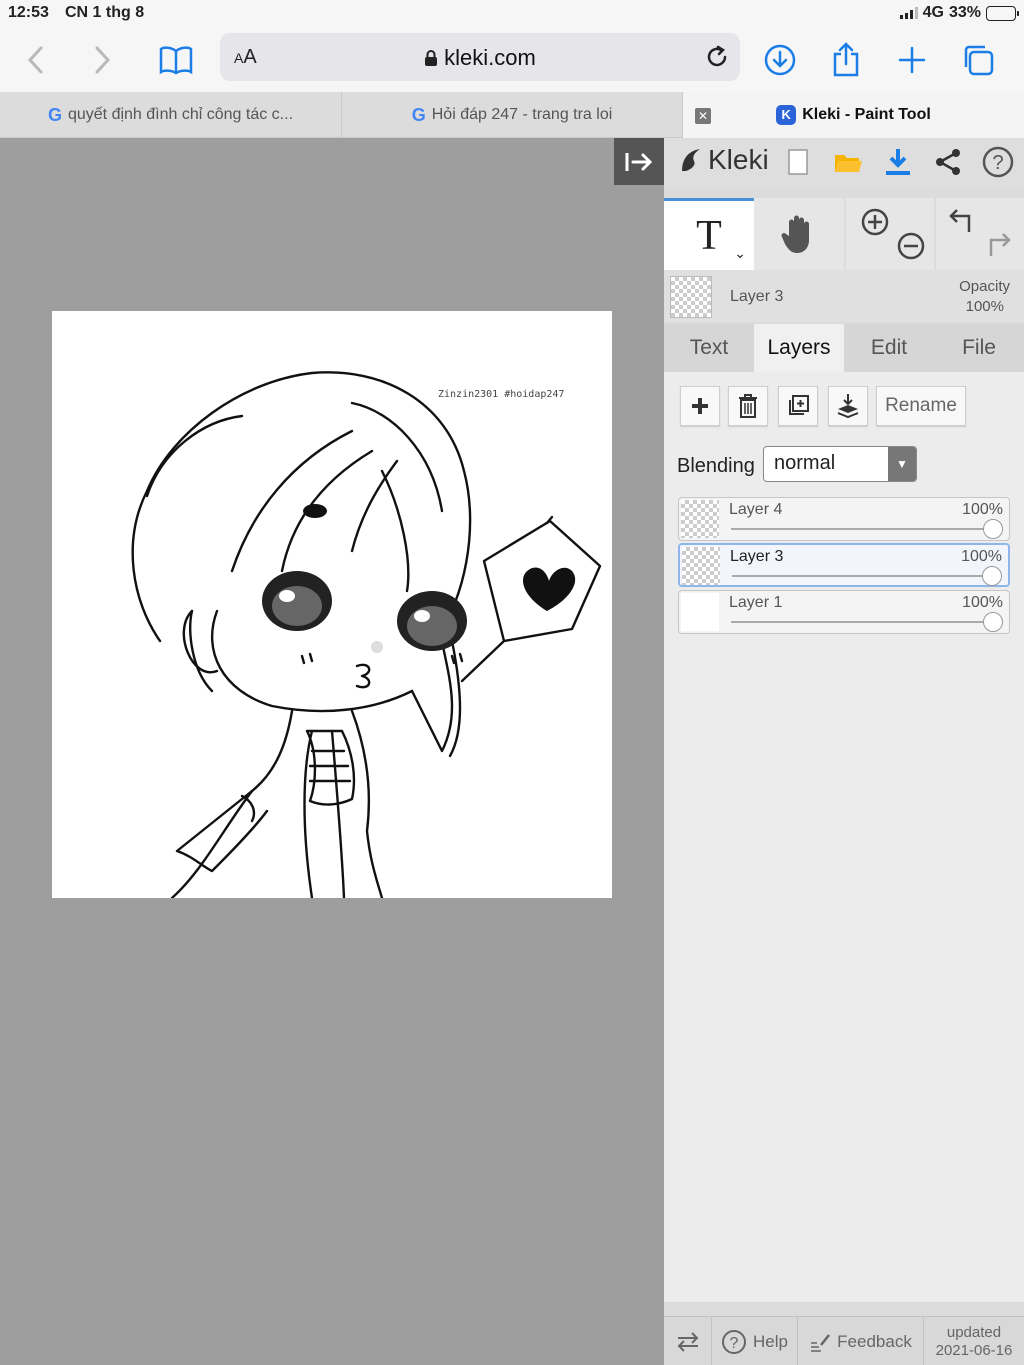  Describe the element at coordinates (757, 296) in the screenshot. I see `current-layer-name: Layer 3` at that location.